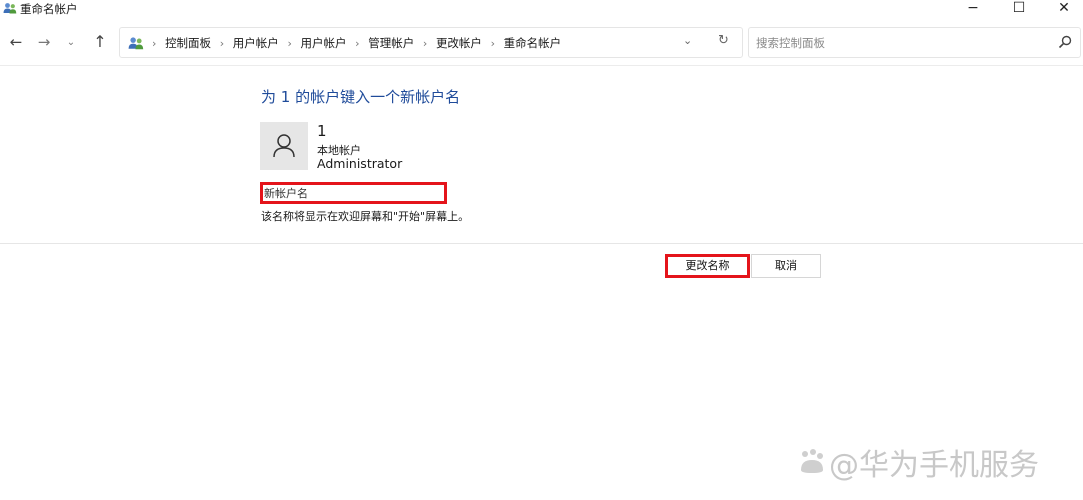 Image resolution: width=1083 pixels, height=500 pixels. Describe the element at coordinates (934, 465) in the screenshot. I see `watermark-label: @华为手机服务` at that location.